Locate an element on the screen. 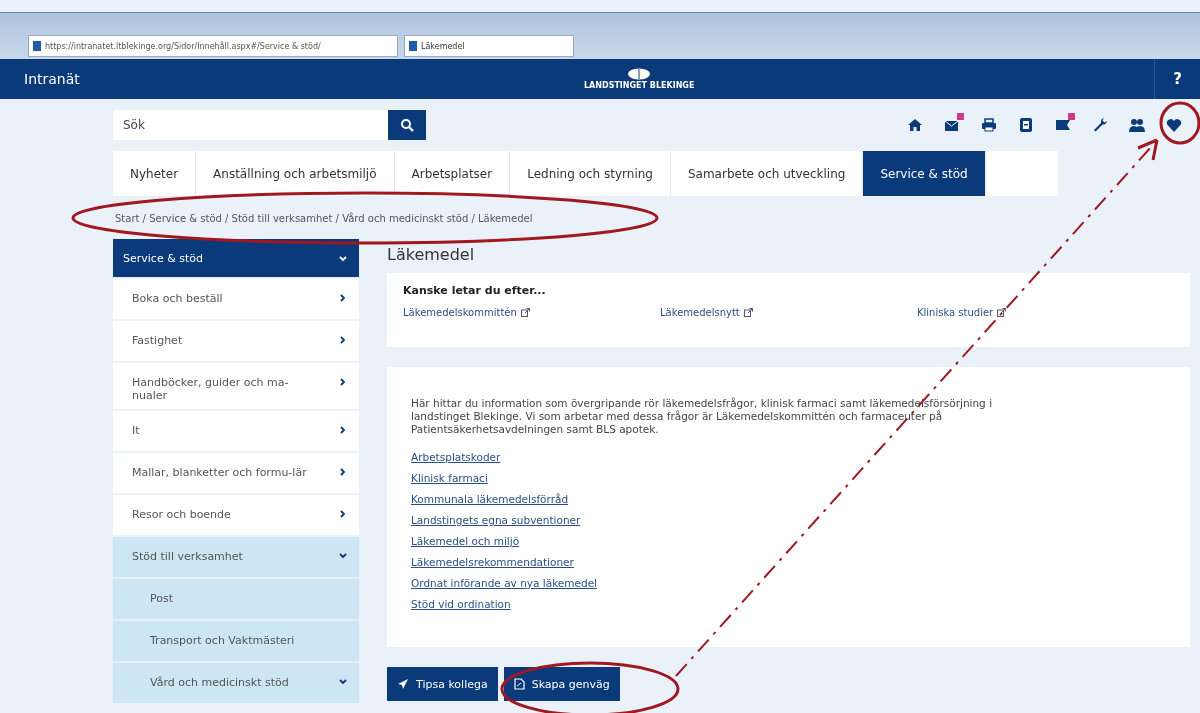 The image size is (1200, 713). sidebar-item: Boka och beställ is located at coordinates (236, 299).